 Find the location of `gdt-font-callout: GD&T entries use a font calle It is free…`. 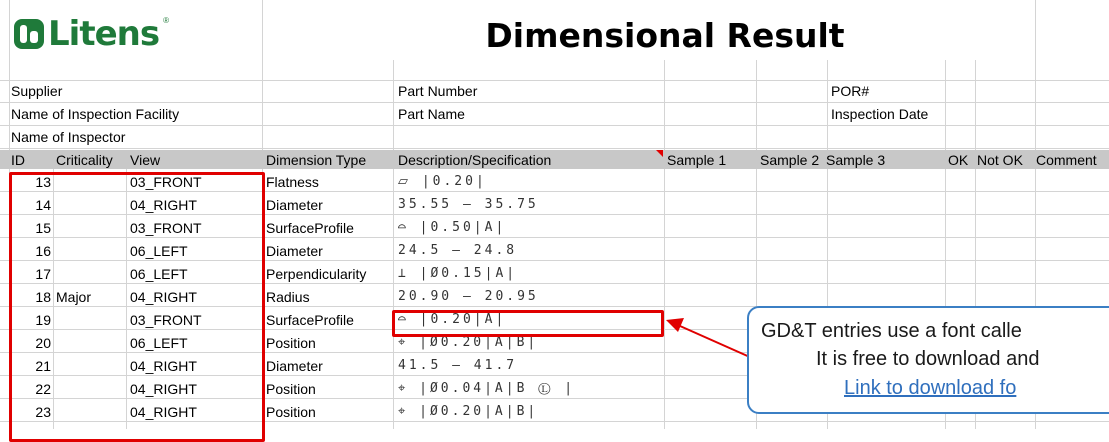

gdt-font-callout: GD&T entries use a font calle It is free… is located at coordinates (928, 360).